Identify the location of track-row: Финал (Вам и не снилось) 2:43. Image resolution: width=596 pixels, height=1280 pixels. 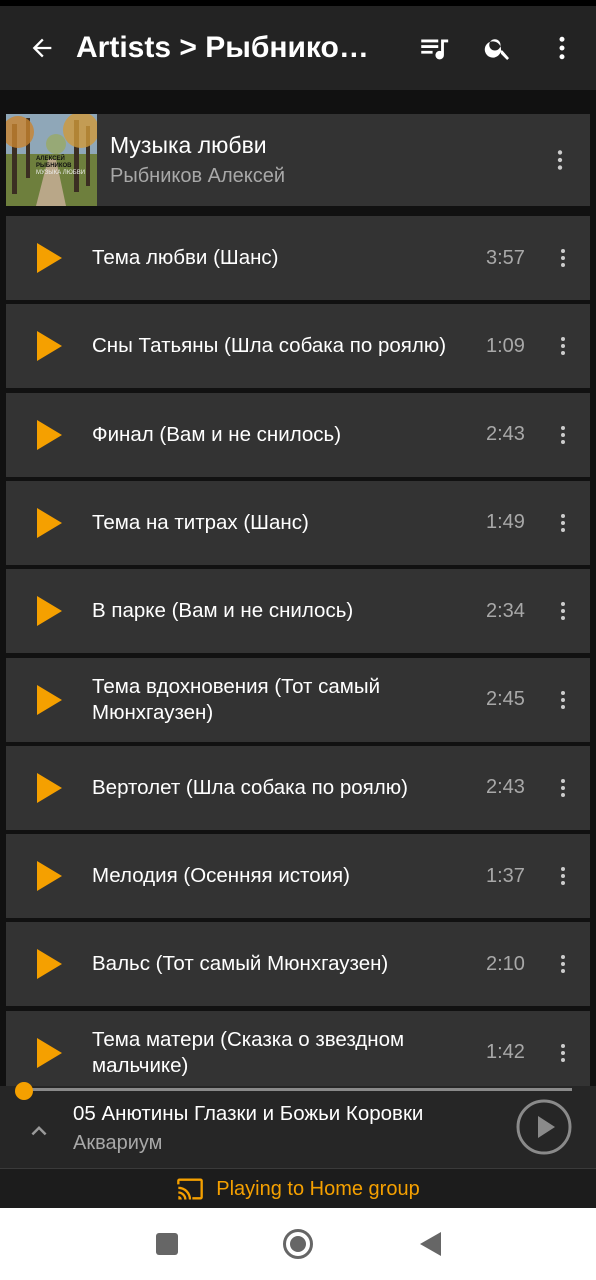
(298, 434).